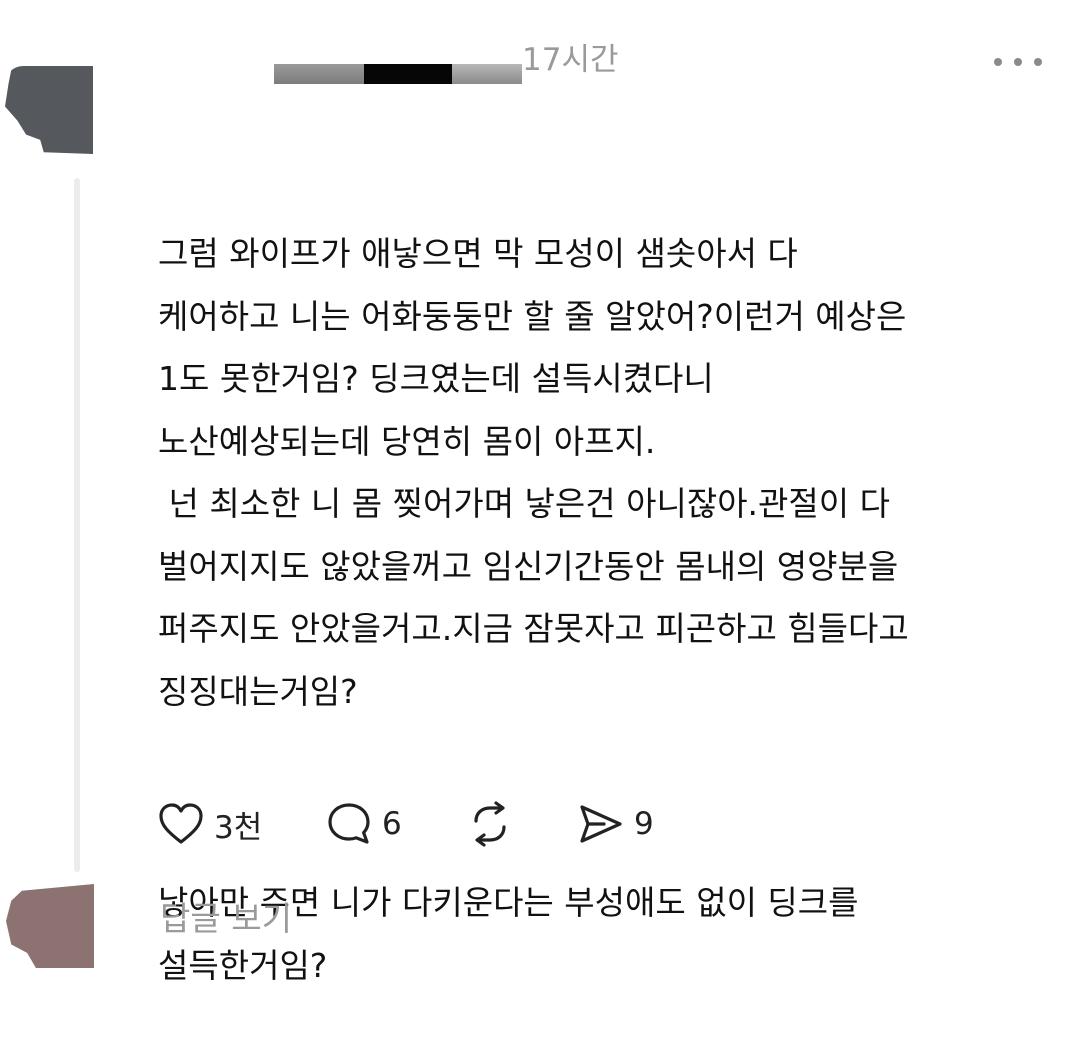 The width and height of the screenshot is (1080, 1060). Describe the element at coordinates (181, 823) in the screenshot. I see `heart-icon` at that location.